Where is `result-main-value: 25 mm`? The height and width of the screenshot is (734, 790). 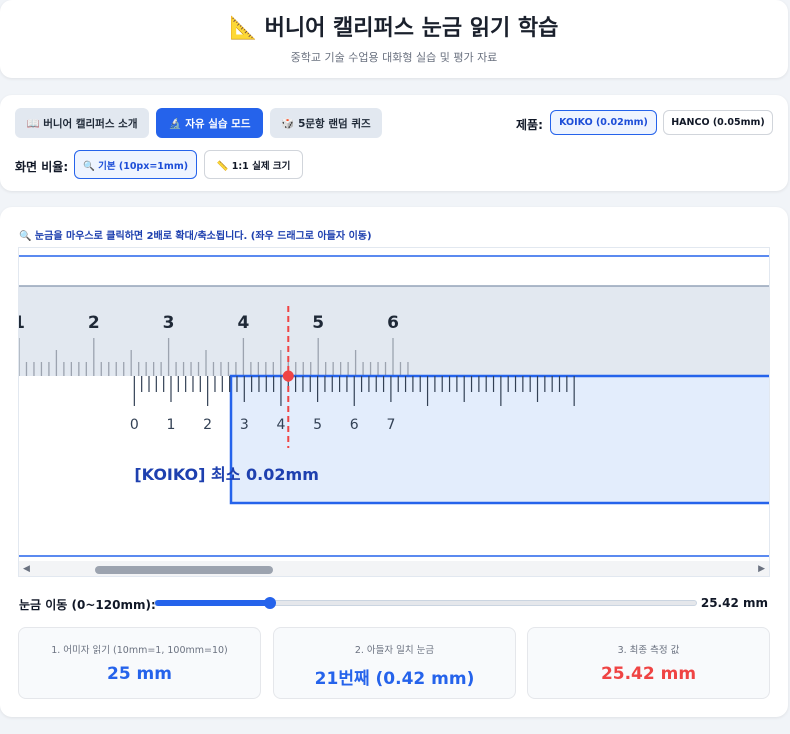
result-main-value: 25 mm is located at coordinates (139, 674).